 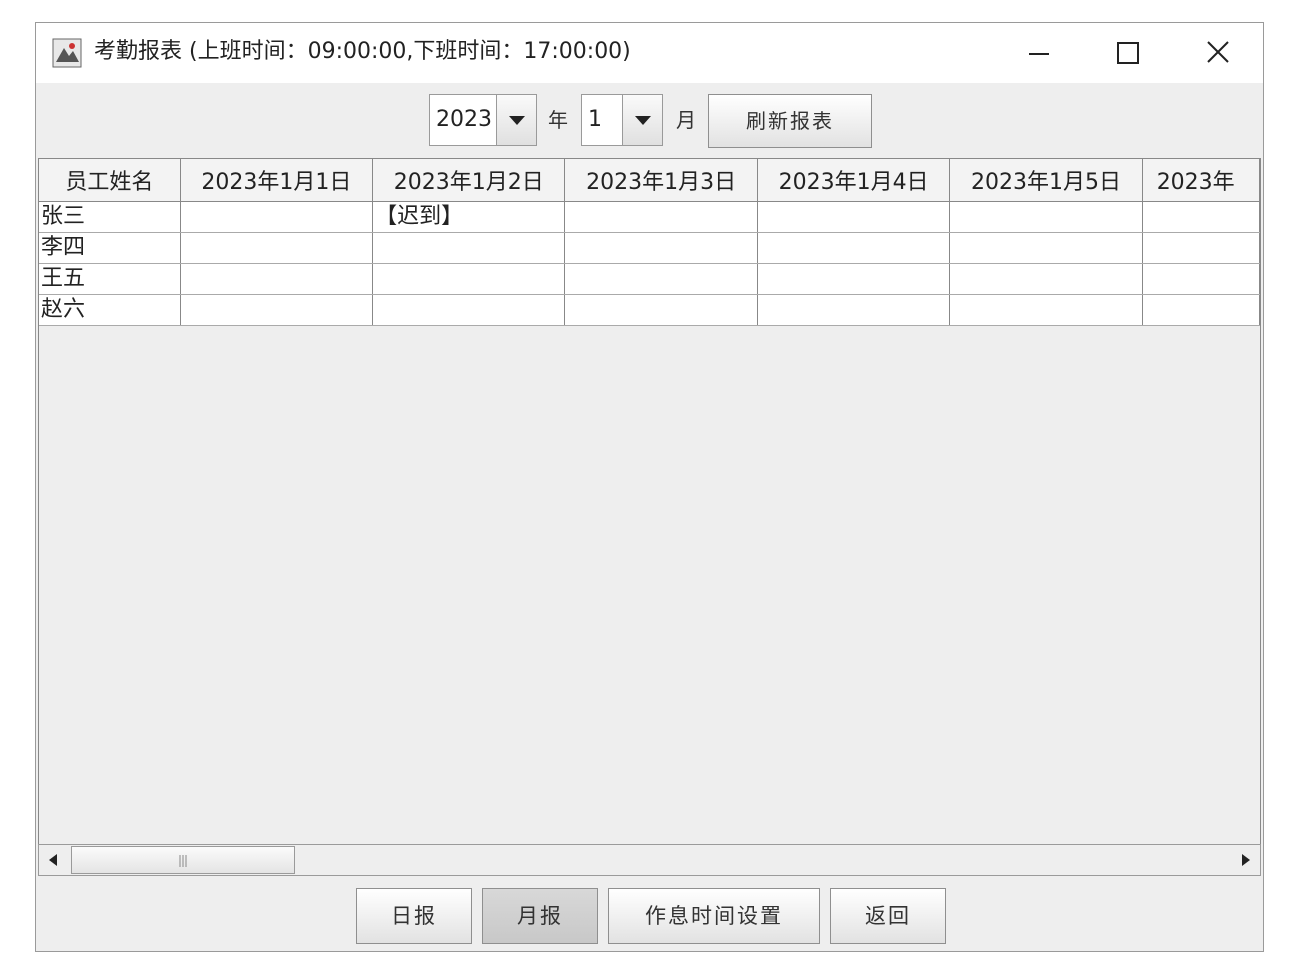 I want to click on close-icon, so click(x=1218, y=52).